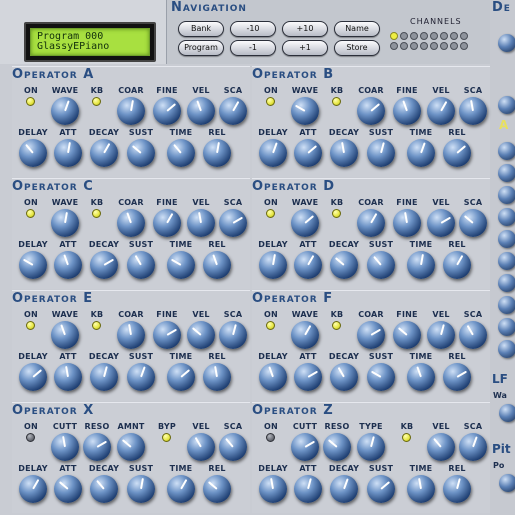  I want to click on channel-6-dot, so click(444, 36).